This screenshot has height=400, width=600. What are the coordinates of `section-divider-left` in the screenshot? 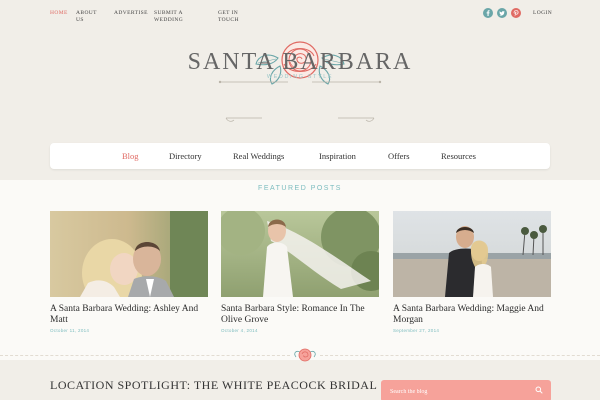 It's located at (145, 355).